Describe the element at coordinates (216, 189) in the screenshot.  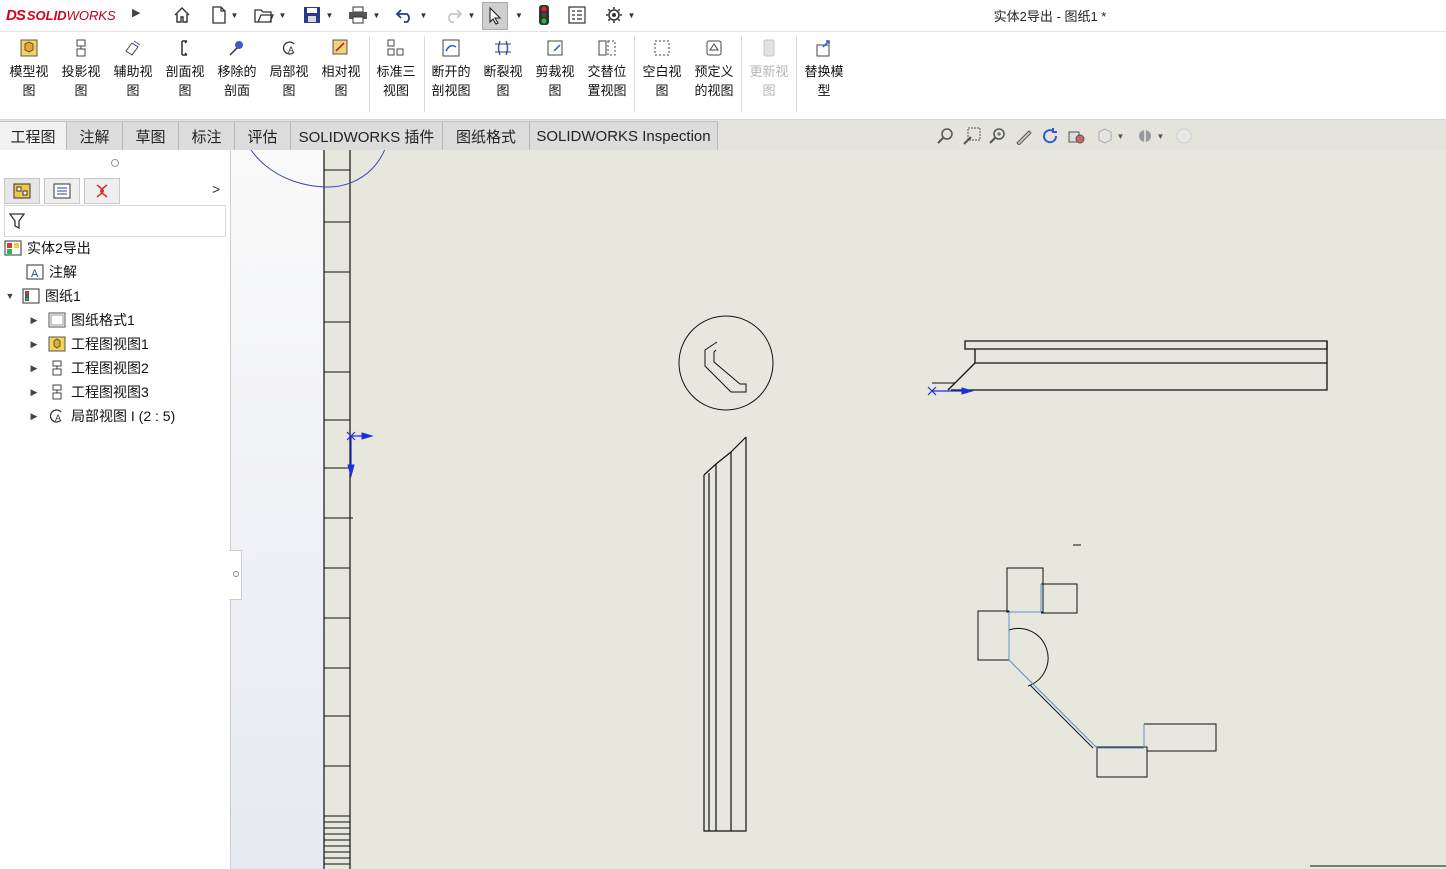
I see `chevron-right-icon: >` at that location.